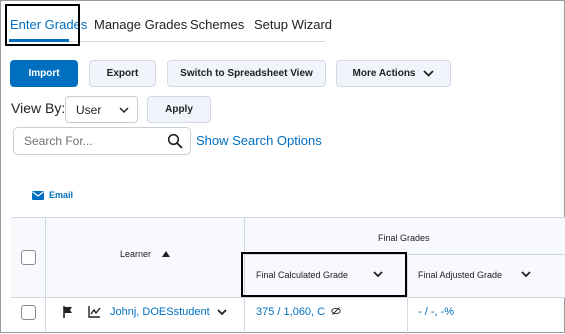 The image size is (565, 334). What do you see at coordinates (404, 238) in the screenshot?
I see `final-grades-group-header: Final Grades` at bounding box center [404, 238].